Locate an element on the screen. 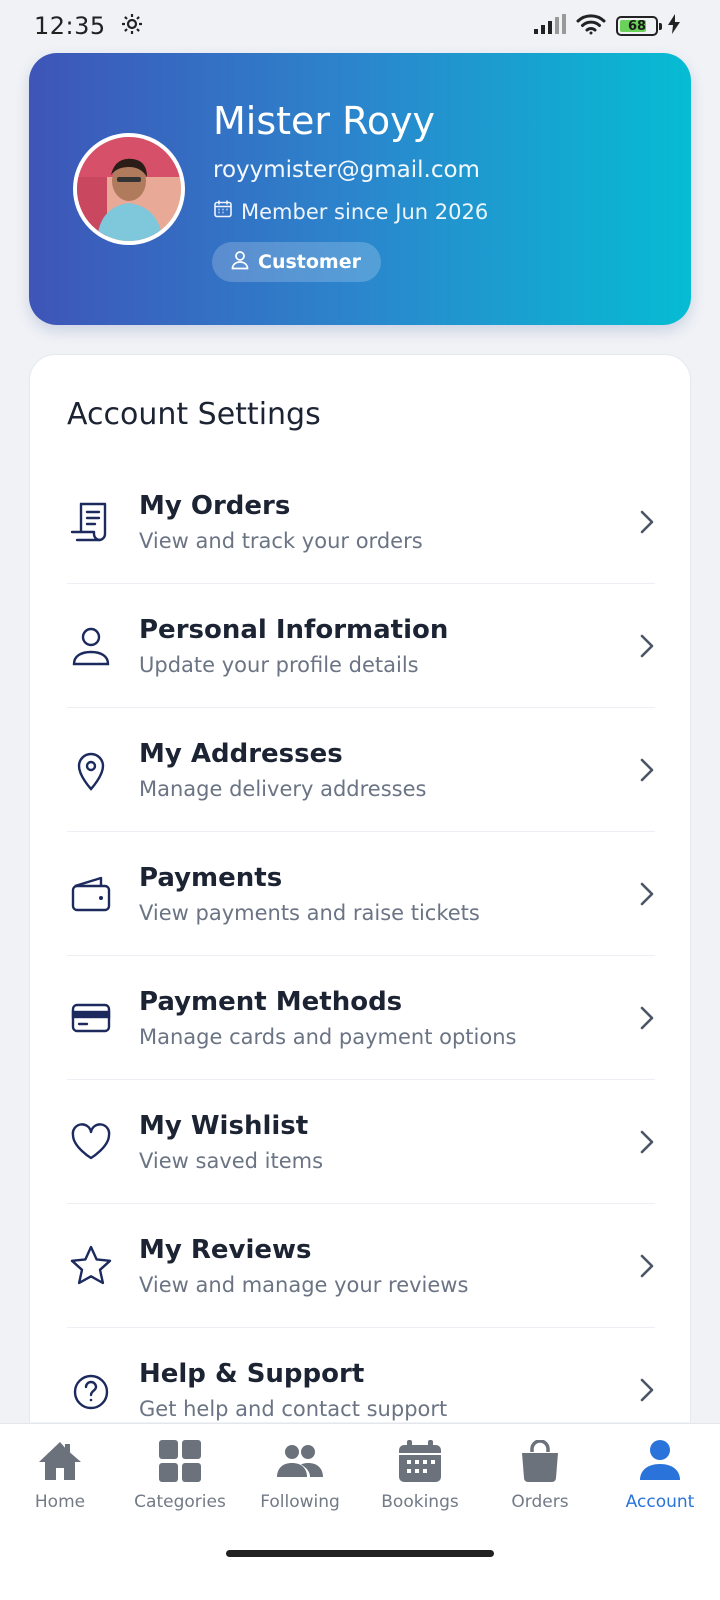 The width and height of the screenshot is (720, 1600). item-title: My Reviews is located at coordinates (225, 1249).